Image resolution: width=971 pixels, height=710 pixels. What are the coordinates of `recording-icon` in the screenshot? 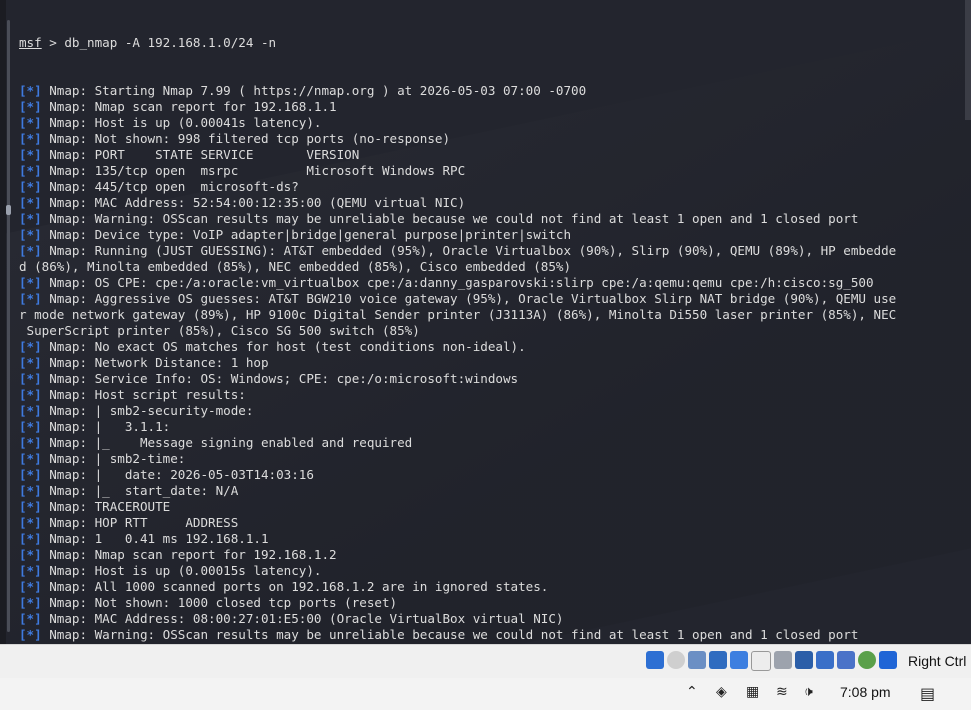 It's located at (825, 660).